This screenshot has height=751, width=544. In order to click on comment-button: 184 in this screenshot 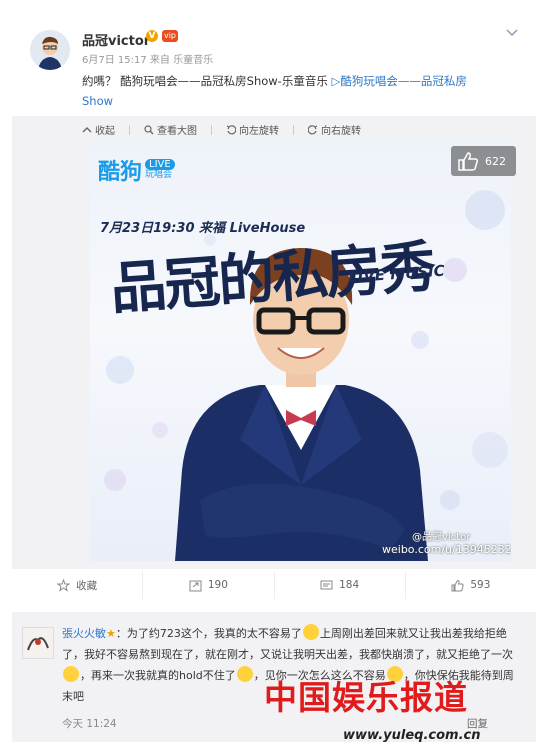, I will do `click(339, 585)`.